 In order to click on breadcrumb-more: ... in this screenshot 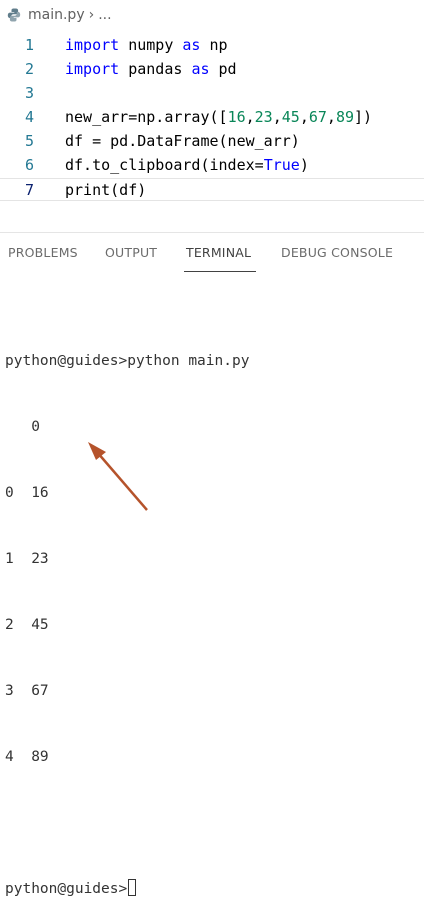, I will do `click(104, 15)`.